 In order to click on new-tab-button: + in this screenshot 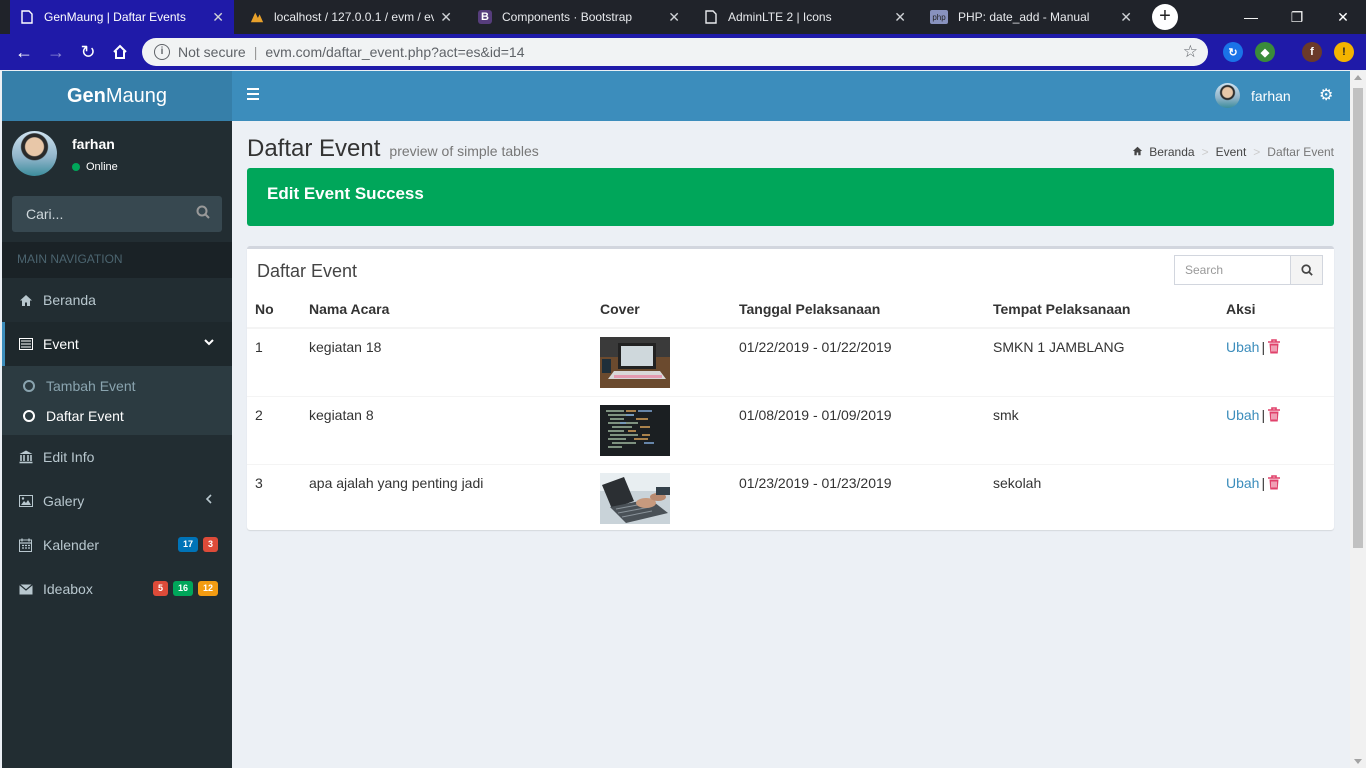, I will do `click(1165, 17)`.